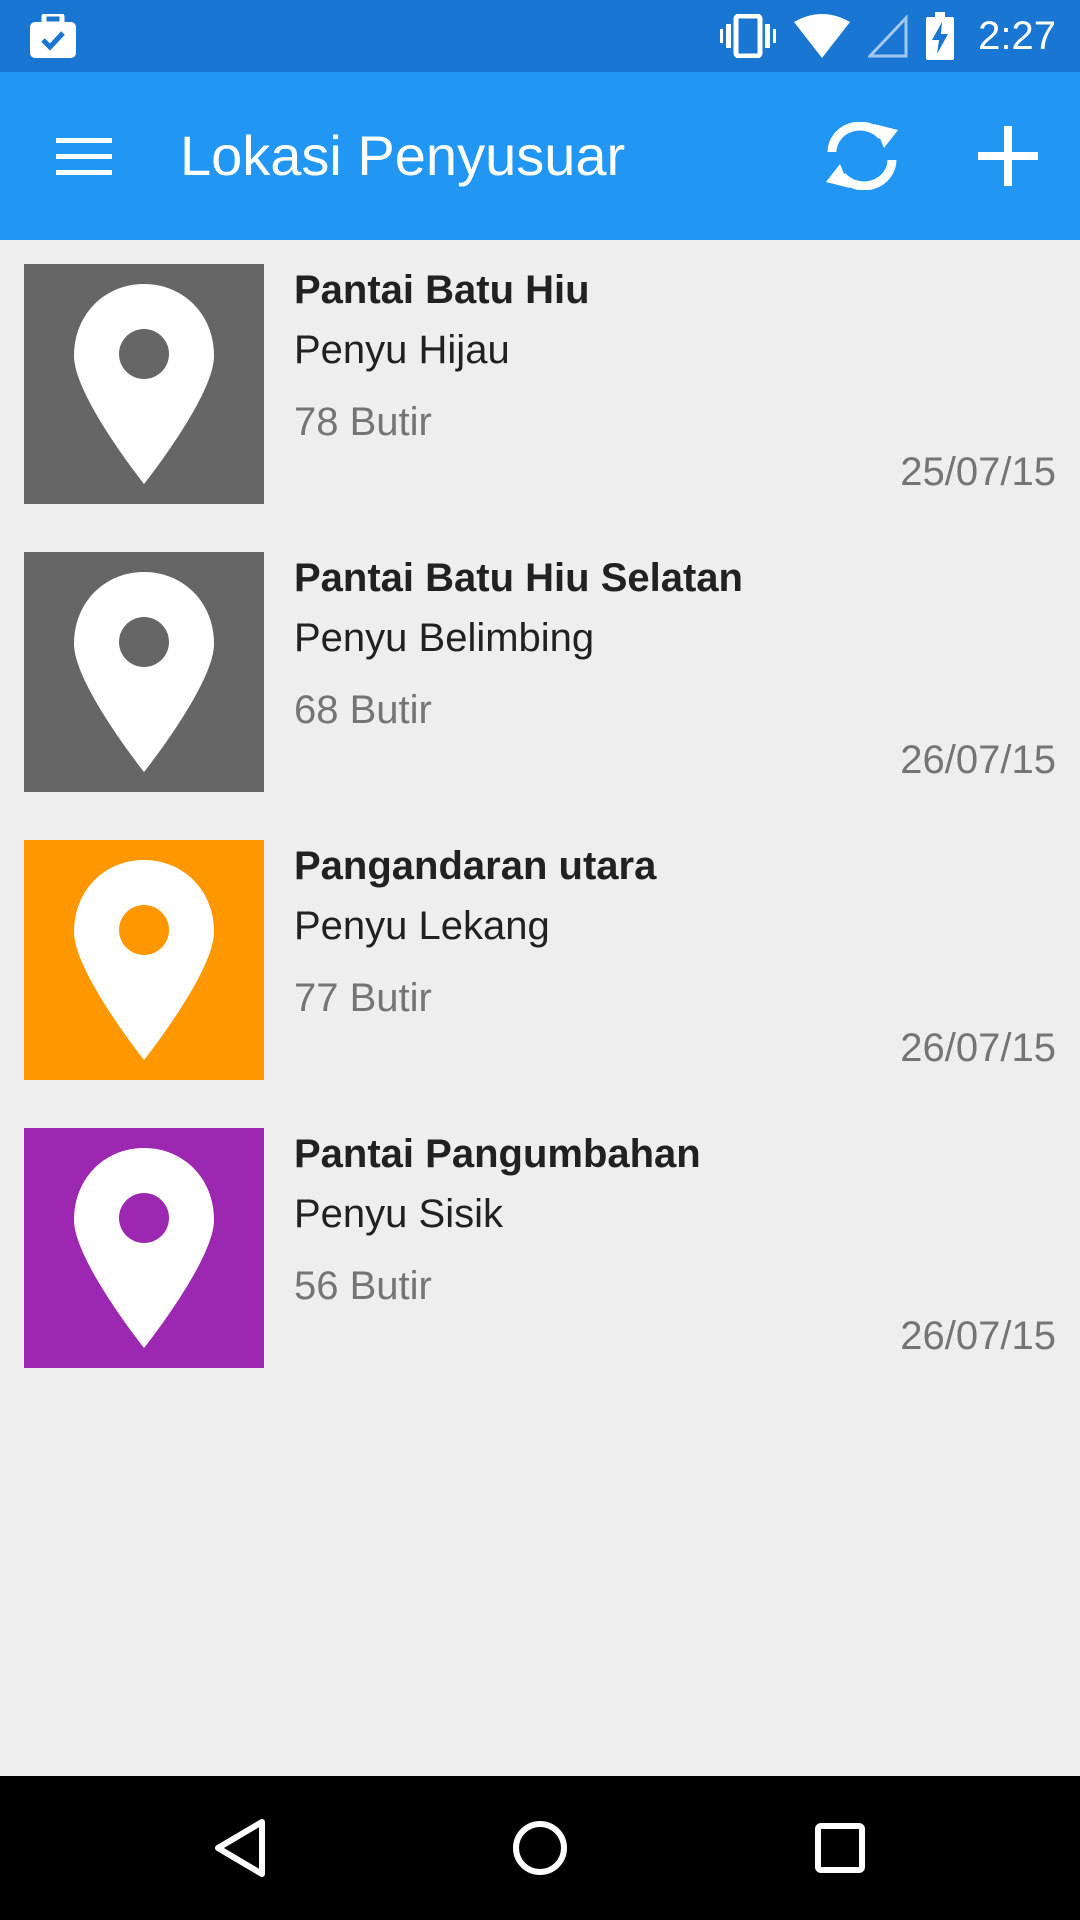 This screenshot has width=1080, height=1920. What do you see at coordinates (540, 36) in the screenshot?
I see `status-bar: 2:27` at bounding box center [540, 36].